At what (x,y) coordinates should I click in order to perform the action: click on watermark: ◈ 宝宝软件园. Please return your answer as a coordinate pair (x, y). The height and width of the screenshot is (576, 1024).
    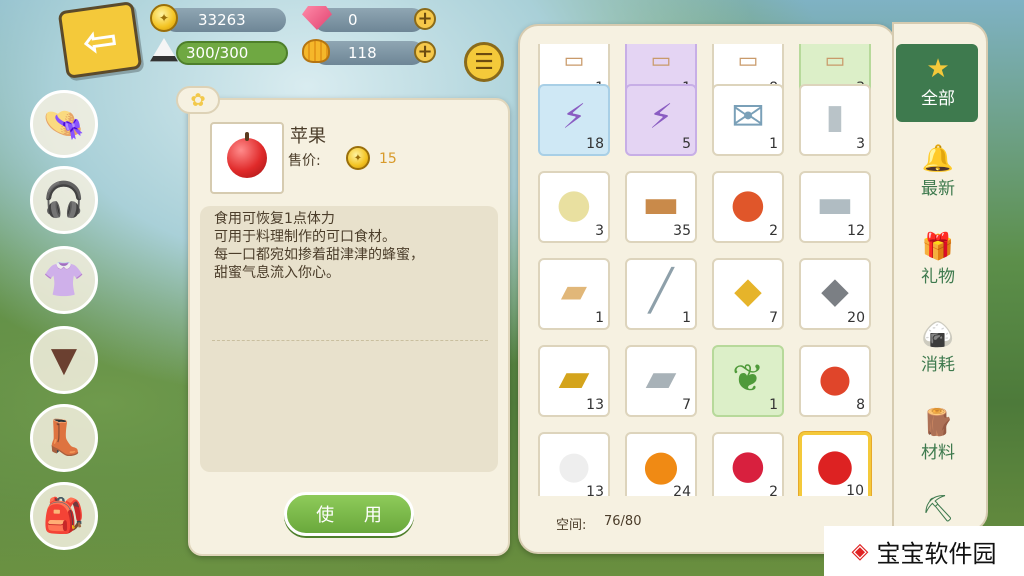
    Looking at the image, I should click on (924, 551).